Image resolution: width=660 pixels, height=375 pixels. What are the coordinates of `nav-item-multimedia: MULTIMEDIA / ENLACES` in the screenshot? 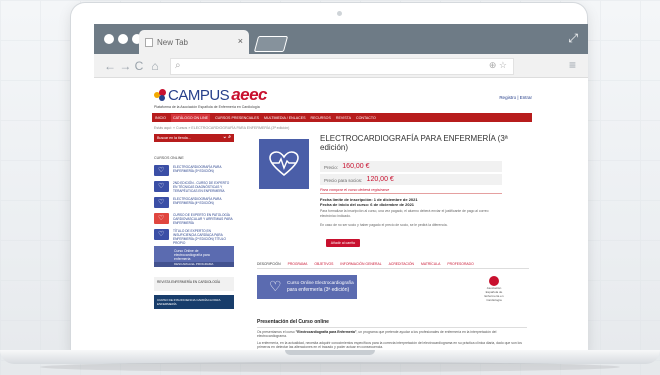 It's located at (284, 118).